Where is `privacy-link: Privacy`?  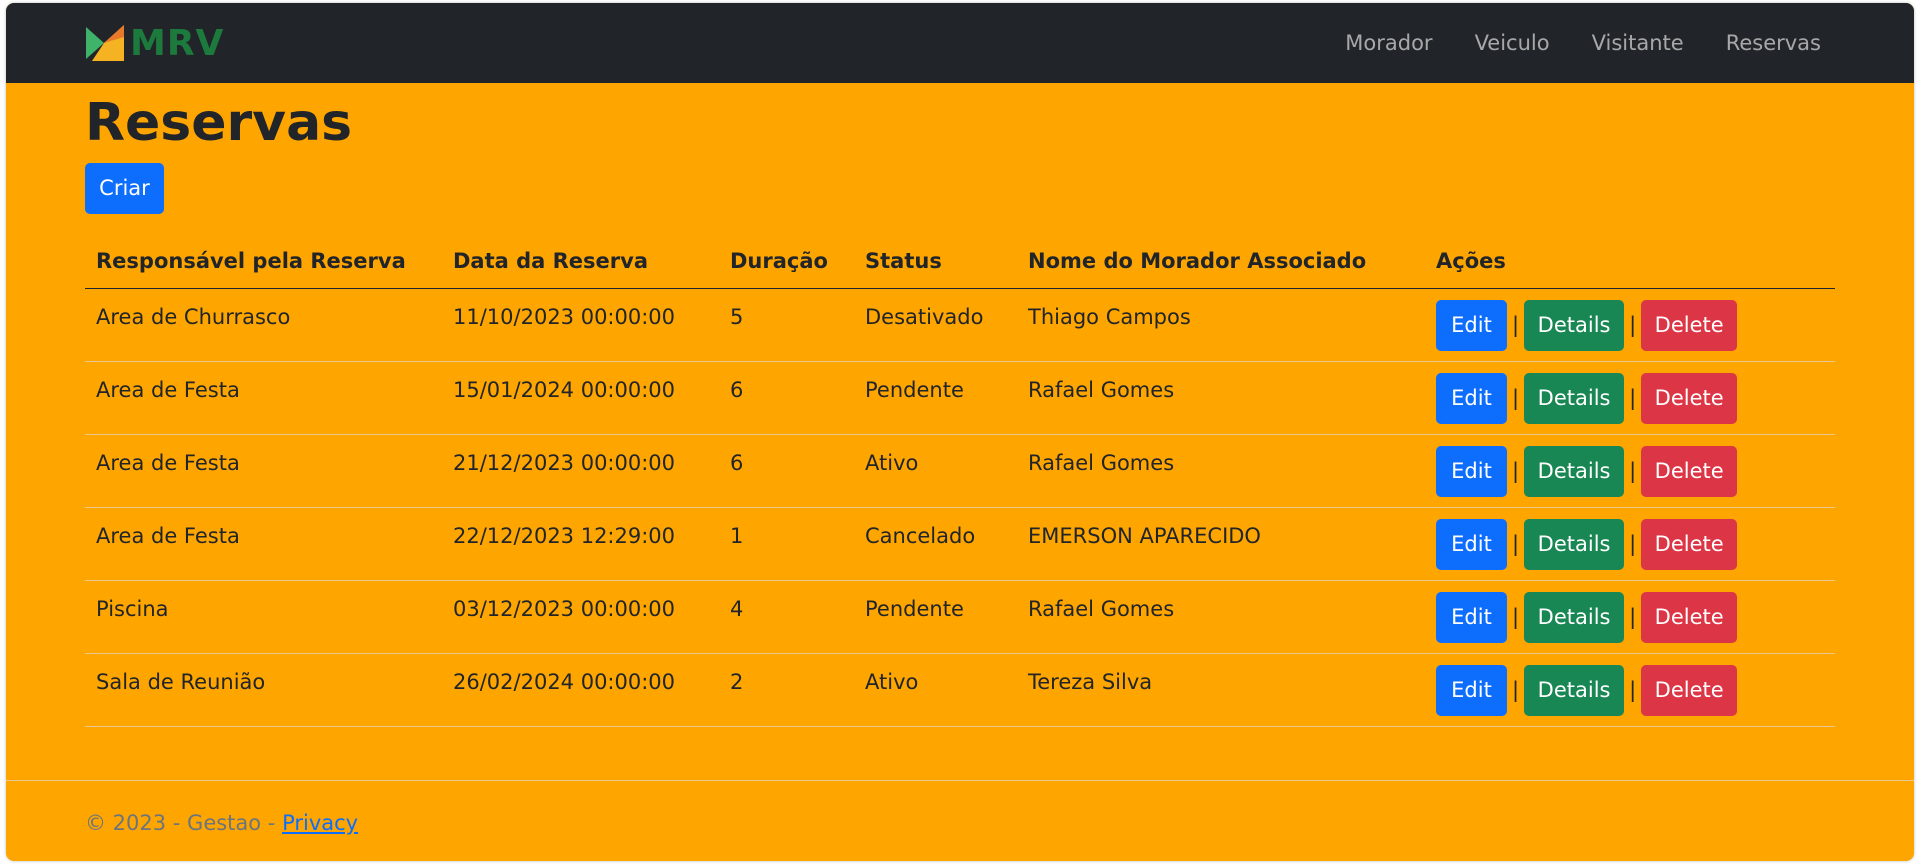 privacy-link: Privacy is located at coordinates (320, 823).